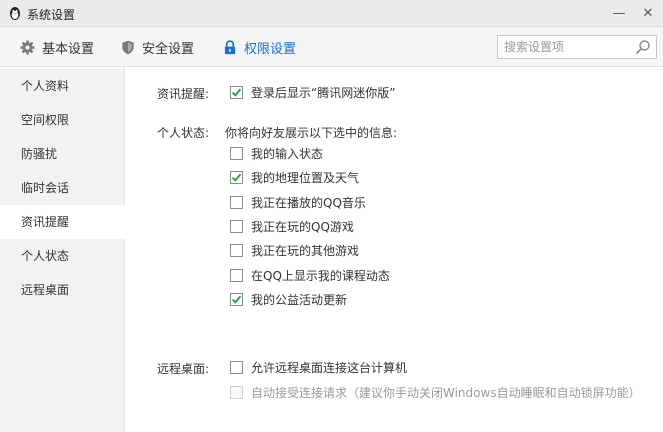  What do you see at coordinates (643, 47) in the screenshot?
I see `search-icon` at bounding box center [643, 47].